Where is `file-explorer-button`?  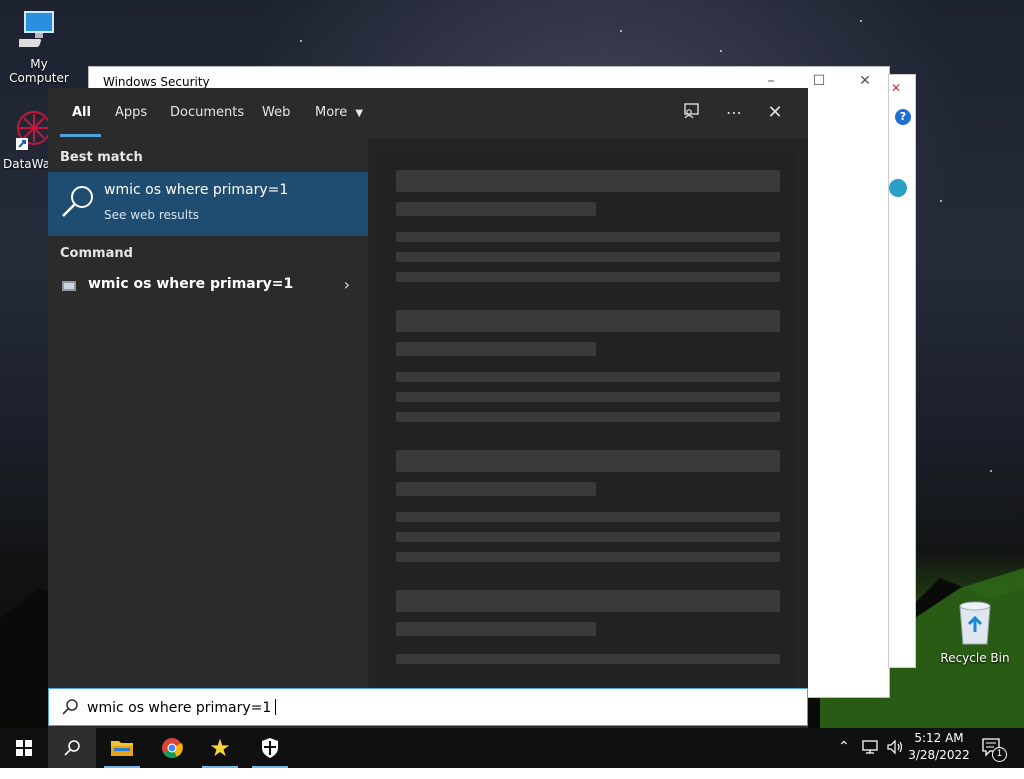
file-explorer-button is located at coordinates (122, 748).